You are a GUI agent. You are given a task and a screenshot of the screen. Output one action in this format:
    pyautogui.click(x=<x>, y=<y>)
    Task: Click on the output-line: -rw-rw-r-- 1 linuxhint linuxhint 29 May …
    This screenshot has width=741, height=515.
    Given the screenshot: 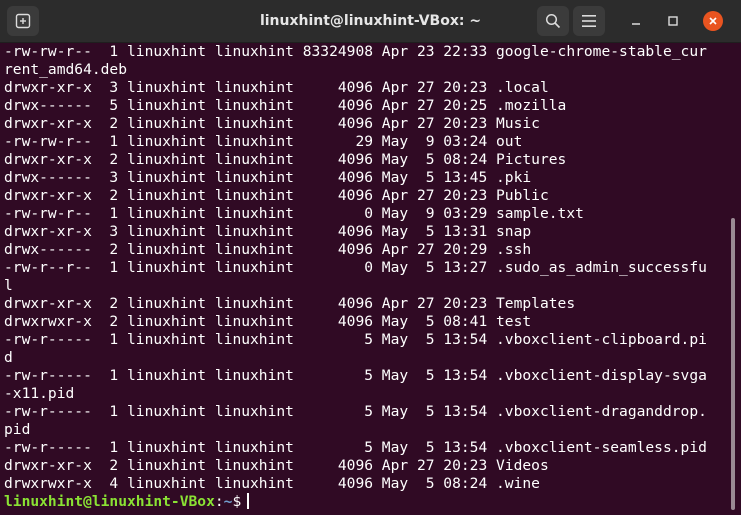 What is the action you would take?
    pyautogui.click(x=263, y=141)
    